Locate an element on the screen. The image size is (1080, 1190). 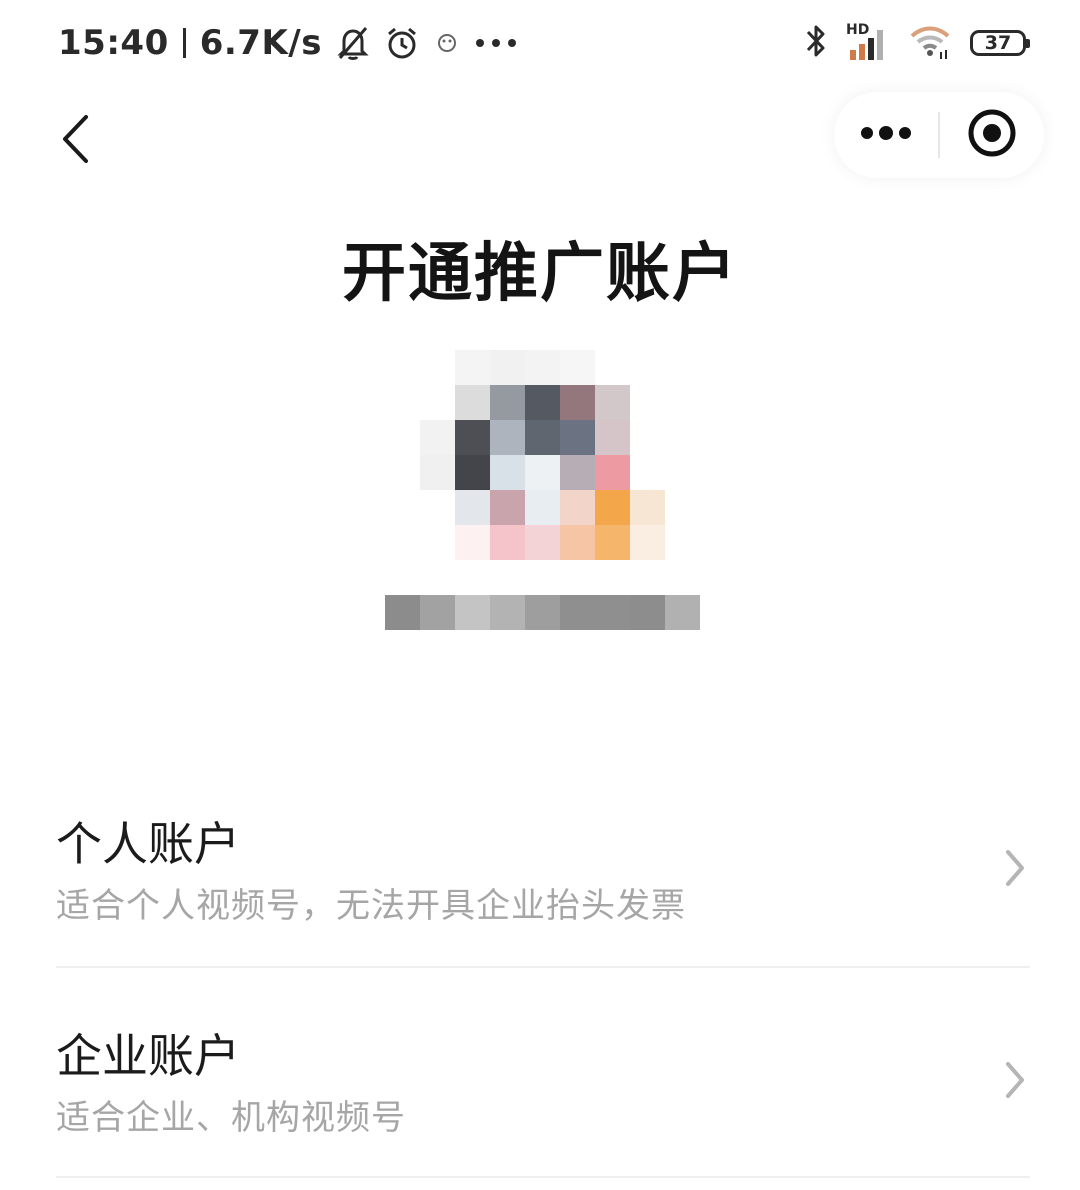
account-name-pixelated is located at coordinates (542, 612).